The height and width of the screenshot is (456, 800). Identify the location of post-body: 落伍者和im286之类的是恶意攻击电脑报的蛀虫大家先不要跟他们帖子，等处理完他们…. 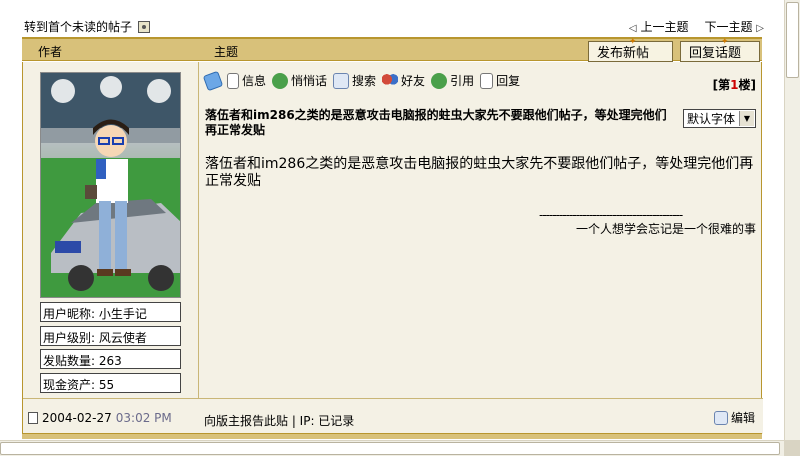
(479, 172).